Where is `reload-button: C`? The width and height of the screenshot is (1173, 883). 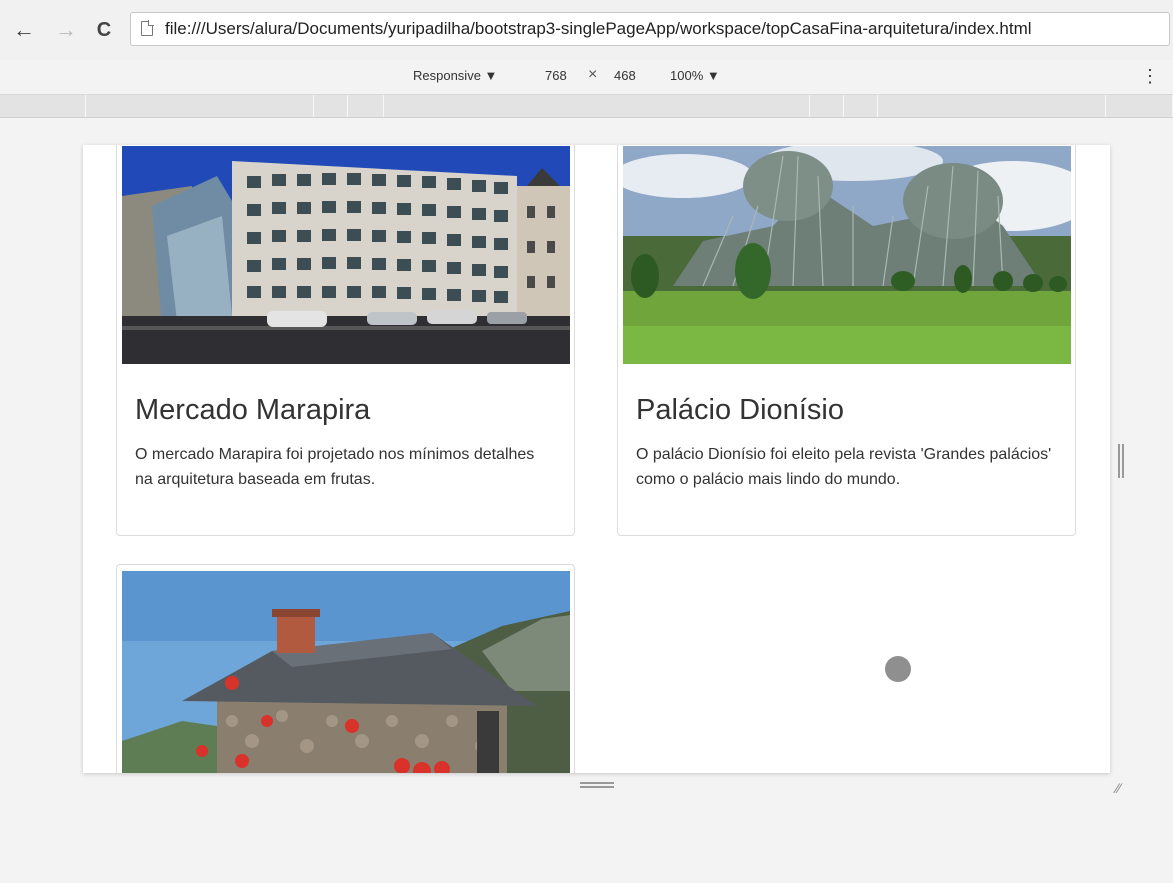
reload-button: C is located at coordinates (104, 30).